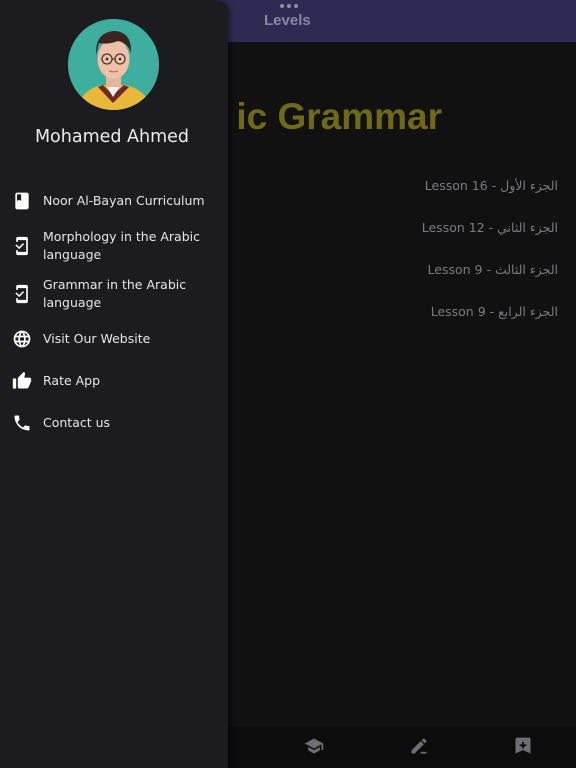 Image resolution: width=576 pixels, height=768 pixels. Describe the element at coordinates (113, 64) in the screenshot. I see `avatar` at that location.